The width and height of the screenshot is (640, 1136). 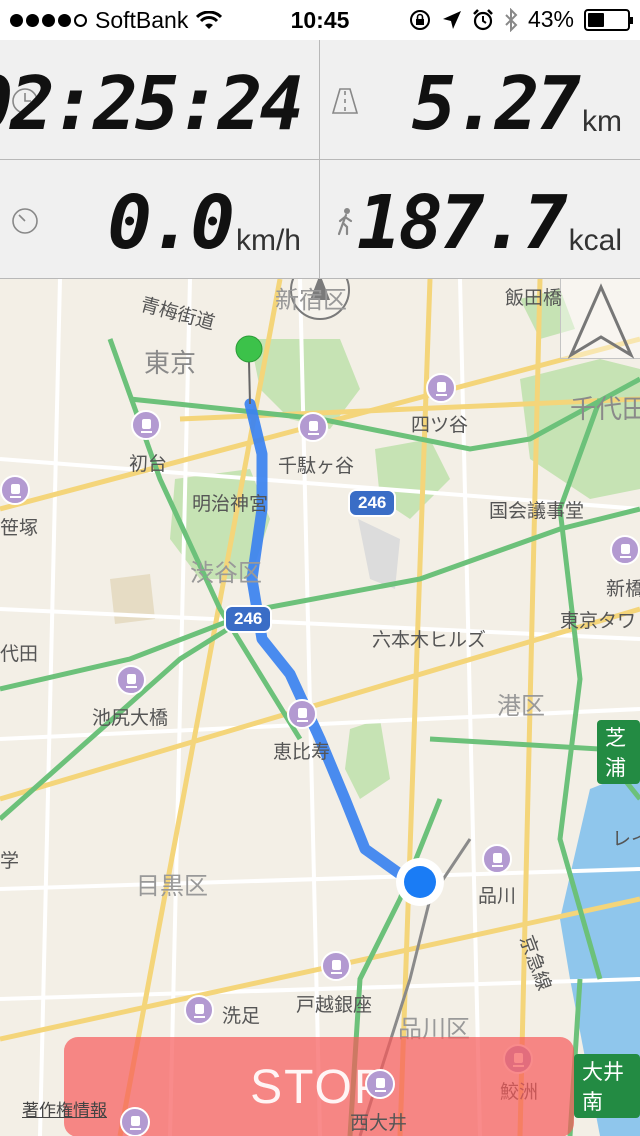 I want to click on calories-value: 187.7, so click(x=462, y=223).